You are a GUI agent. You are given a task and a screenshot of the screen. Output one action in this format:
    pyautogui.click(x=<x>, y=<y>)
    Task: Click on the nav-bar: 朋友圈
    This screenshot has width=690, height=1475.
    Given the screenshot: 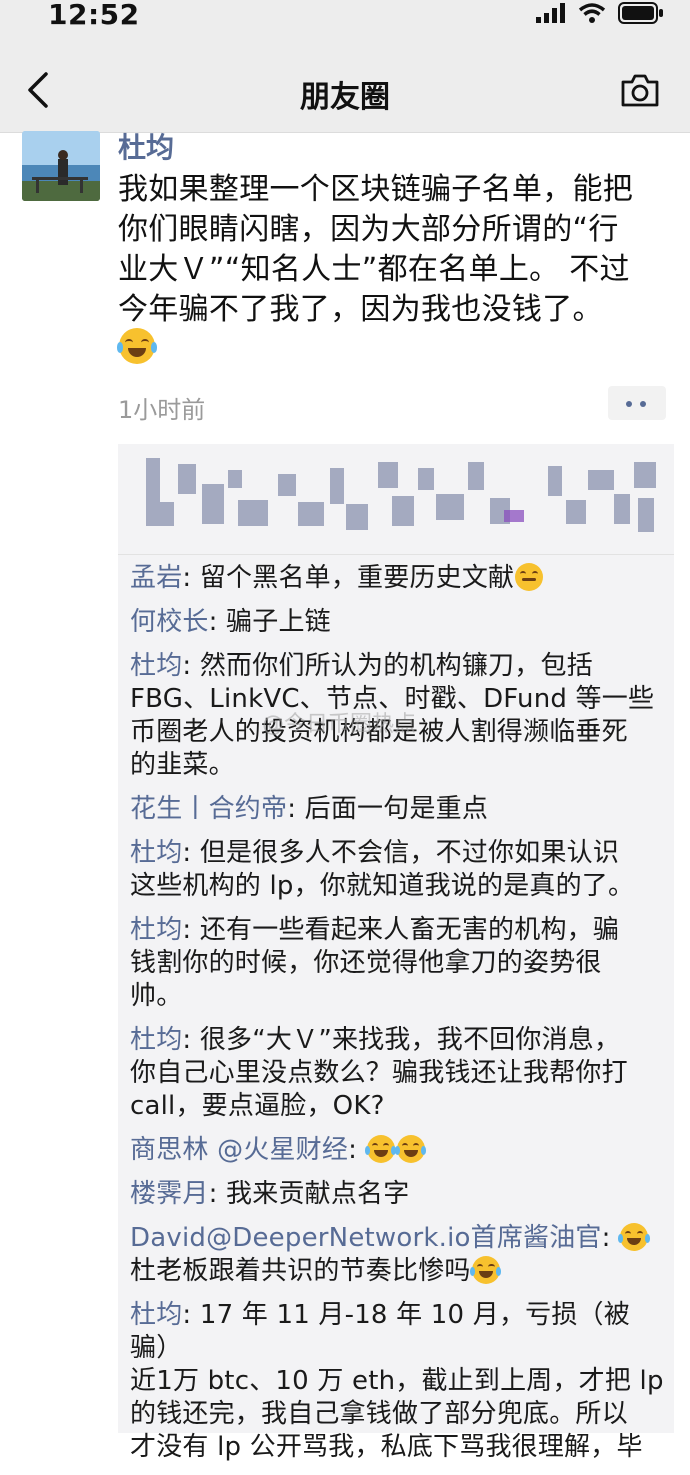 What is the action you would take?
    pyautogui.click(x=345, y=88)
    